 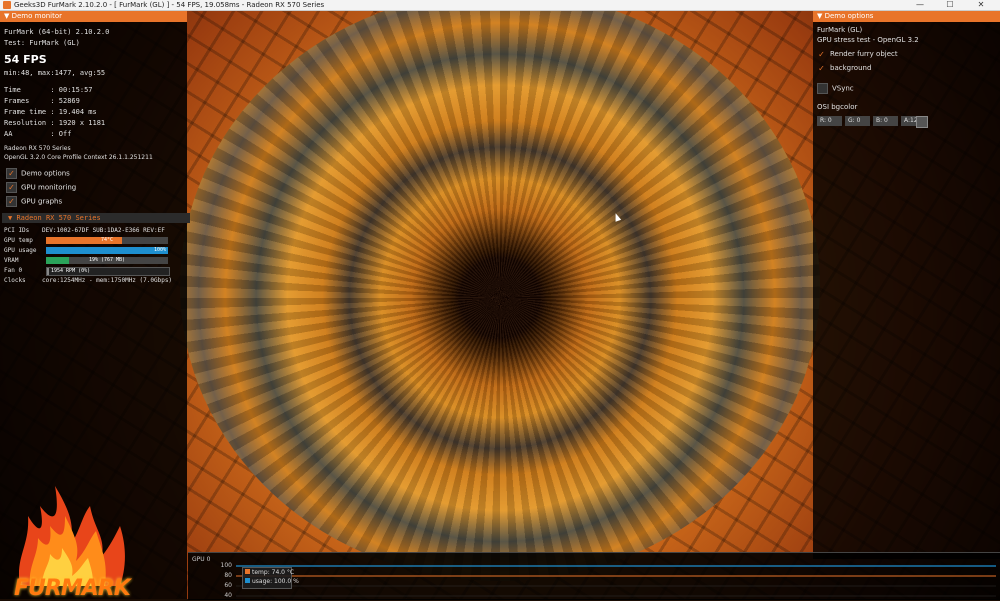 I want to click on graph-legend: temp: 74.0 °C usage: 100.0 %, so click(x=270, y=578).